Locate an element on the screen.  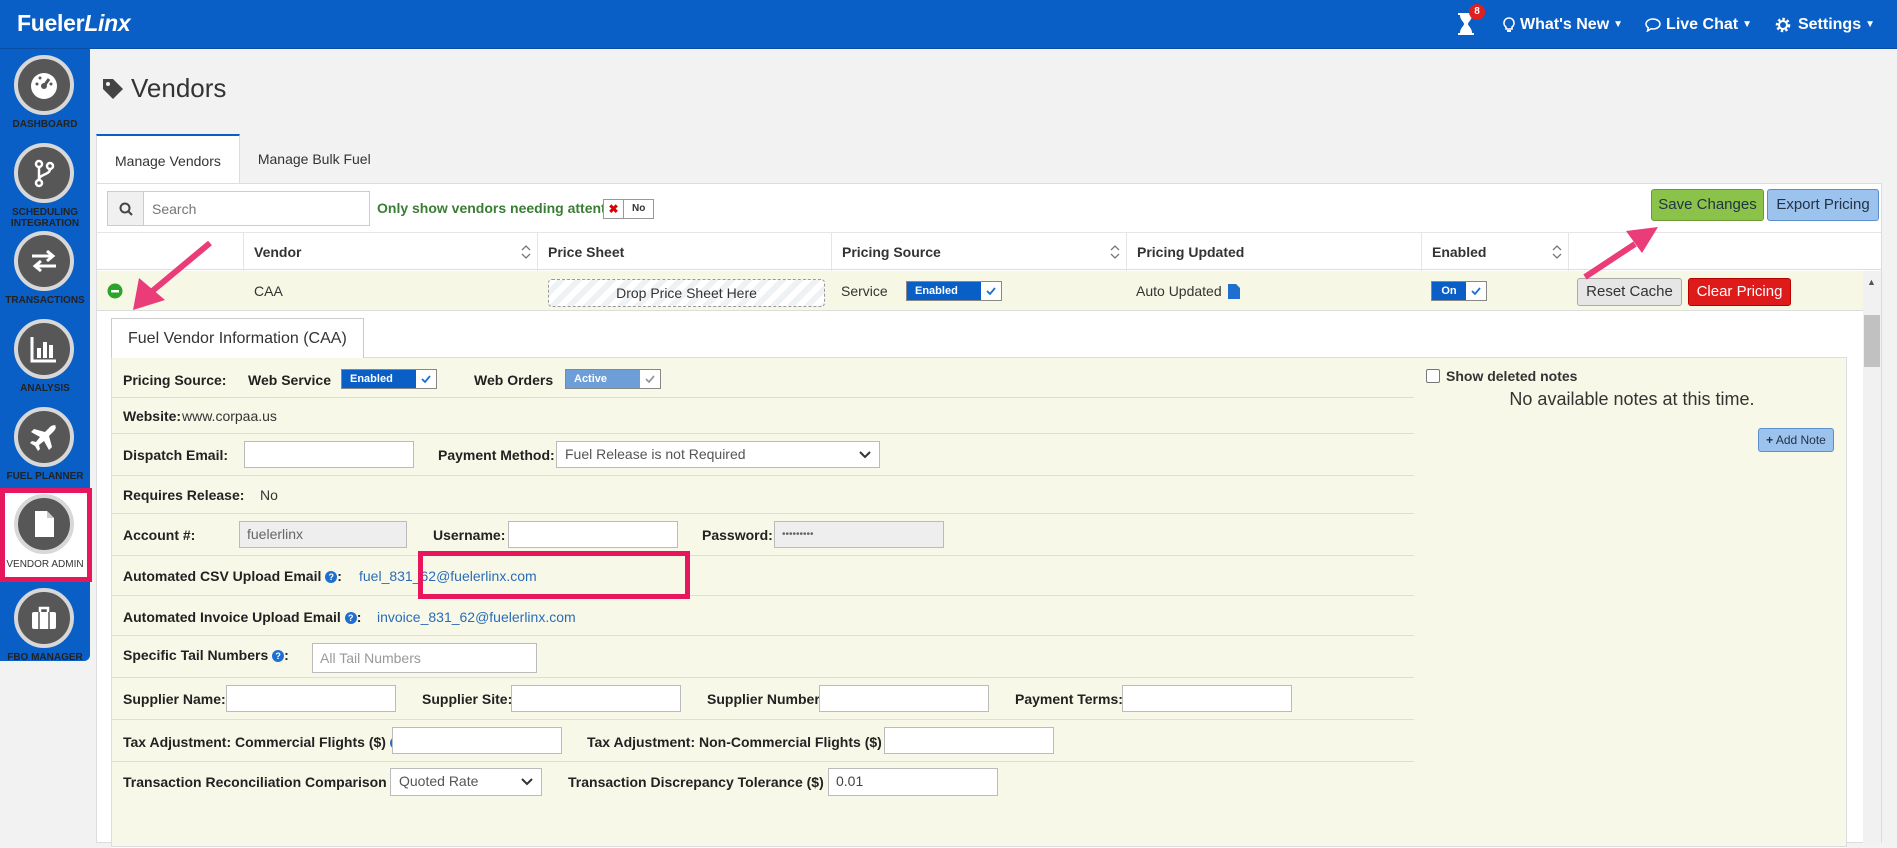
tab-fuel-vendor-info: Fuel Vendor Information (CAA) is located at coordinates (237, 338).